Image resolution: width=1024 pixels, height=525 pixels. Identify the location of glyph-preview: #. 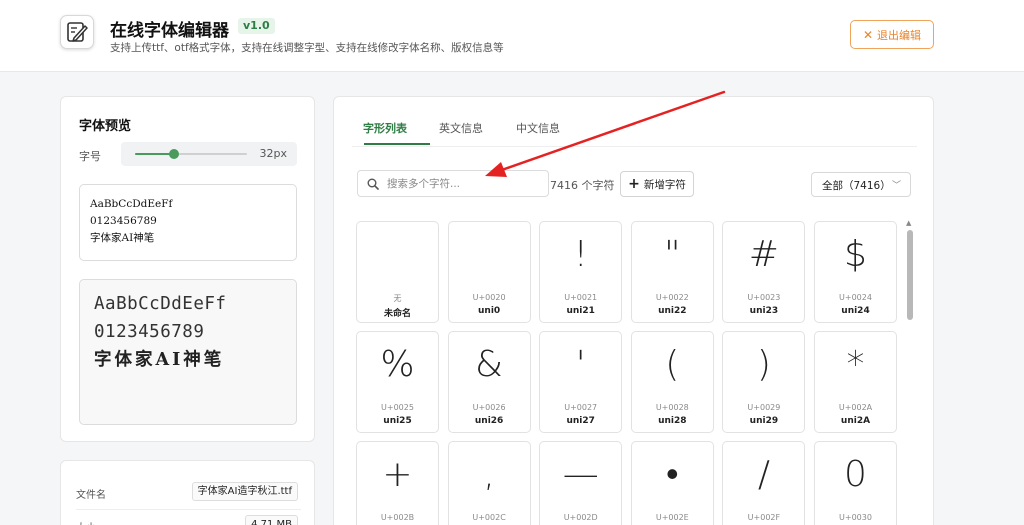
(763, 254).